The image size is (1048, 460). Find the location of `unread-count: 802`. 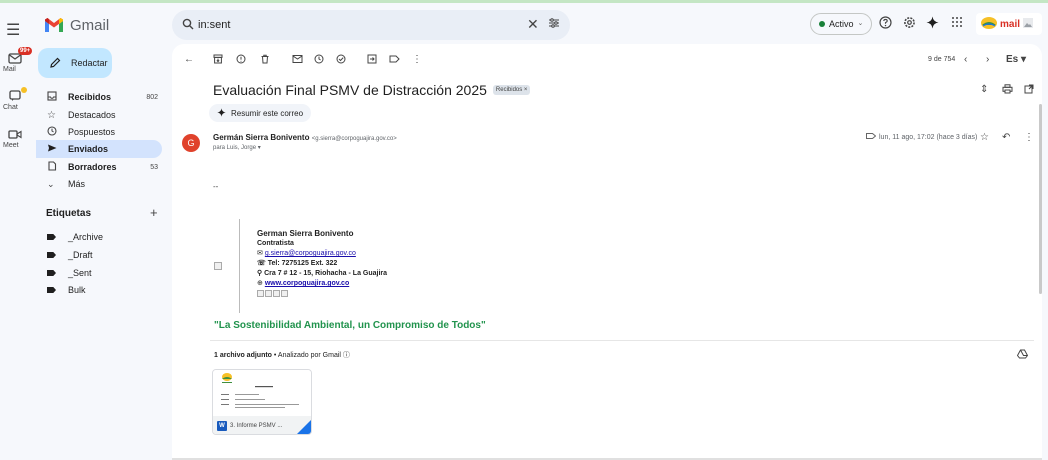

unread-count: 802 is located at coordinates (152, 97).